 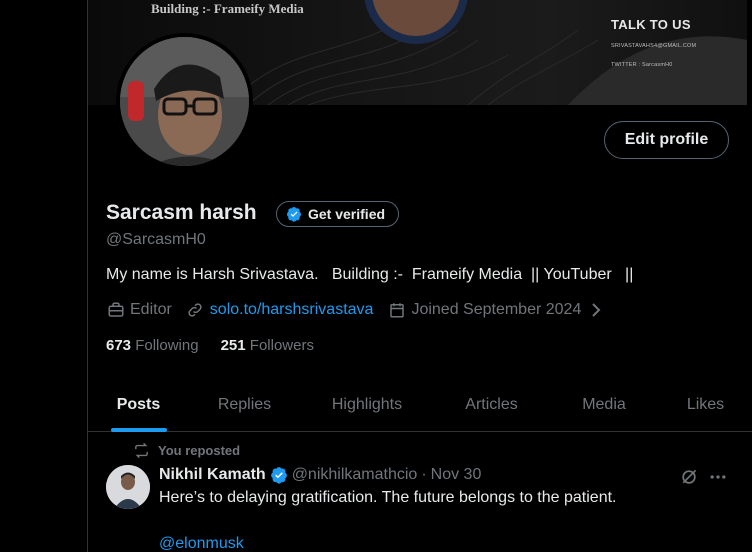 I want to click on tab-highlights-label: Highlights, so click(x=367, y=404).